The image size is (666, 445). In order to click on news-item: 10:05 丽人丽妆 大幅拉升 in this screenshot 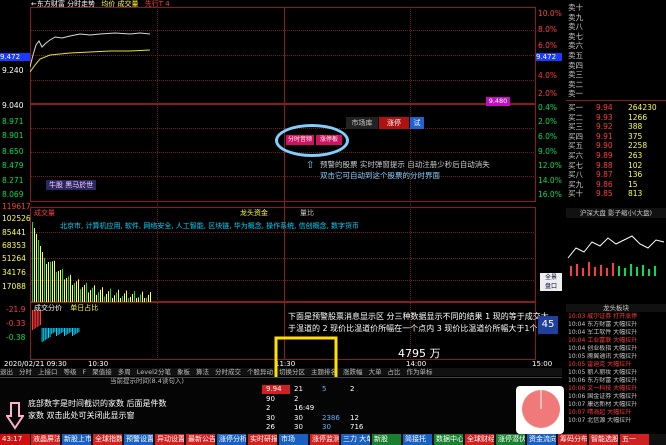, I will do `click(617, 373)`.